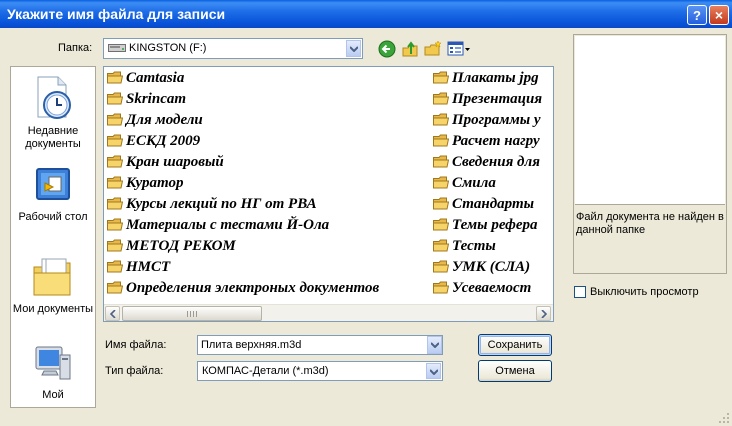 The height and width of the screenshot is (426, 732). I want to click on folder-name: Тесты, so click(474, 246).